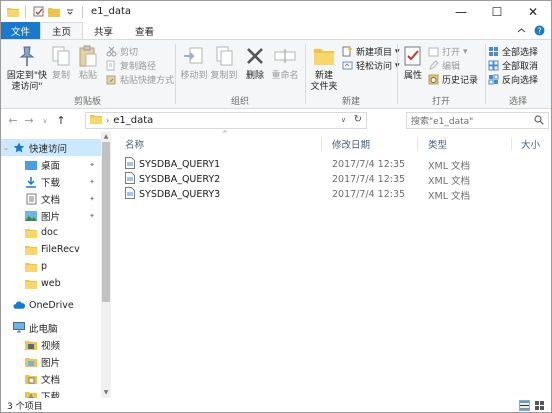  I want to click on nav-onedrive: OneDrive, so click(51, 305).